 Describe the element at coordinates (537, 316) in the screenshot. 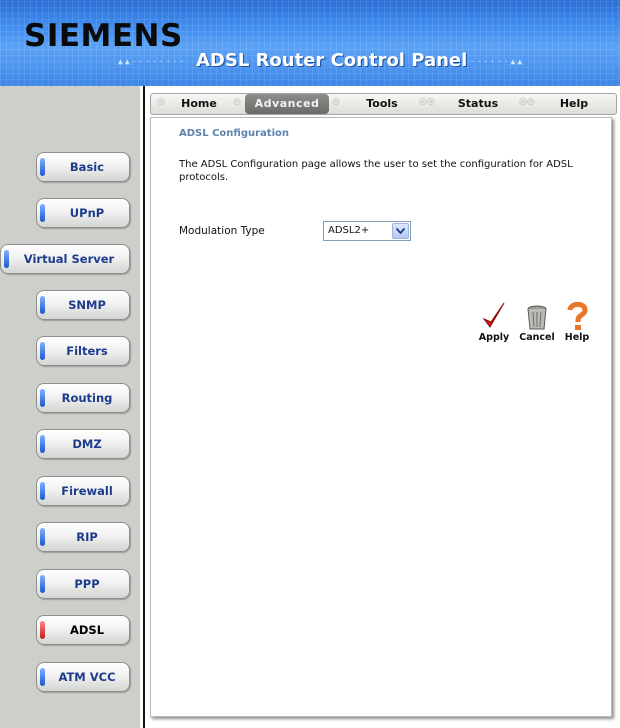

I see `trash-can-icon` at that location.